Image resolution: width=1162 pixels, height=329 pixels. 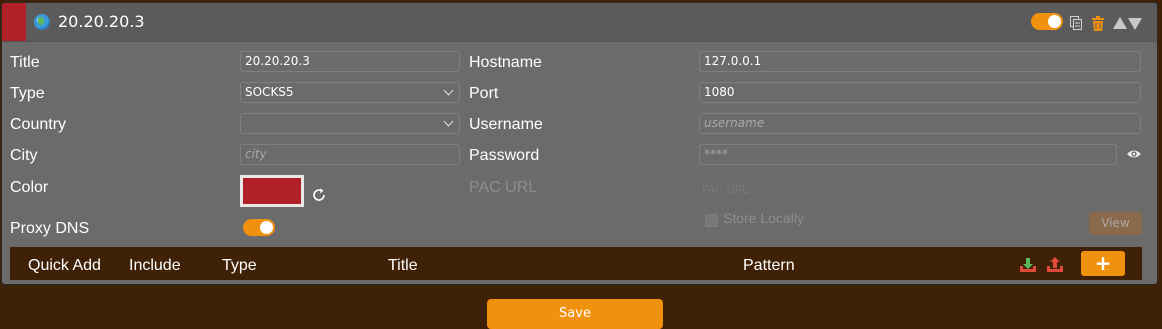 I want to click on copy-icon, so click(x=1076, y=23).